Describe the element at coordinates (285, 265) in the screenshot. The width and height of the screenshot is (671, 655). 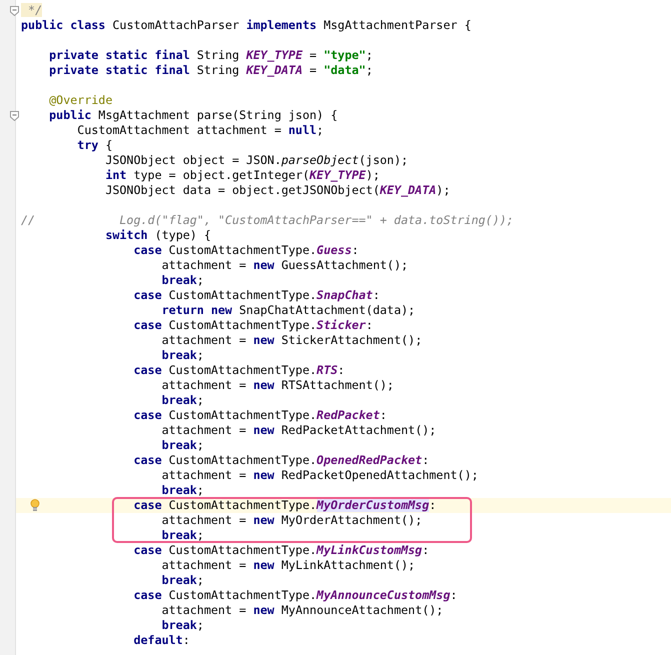
I see `code-line: attachment = new GuessAttachment();` at that location.